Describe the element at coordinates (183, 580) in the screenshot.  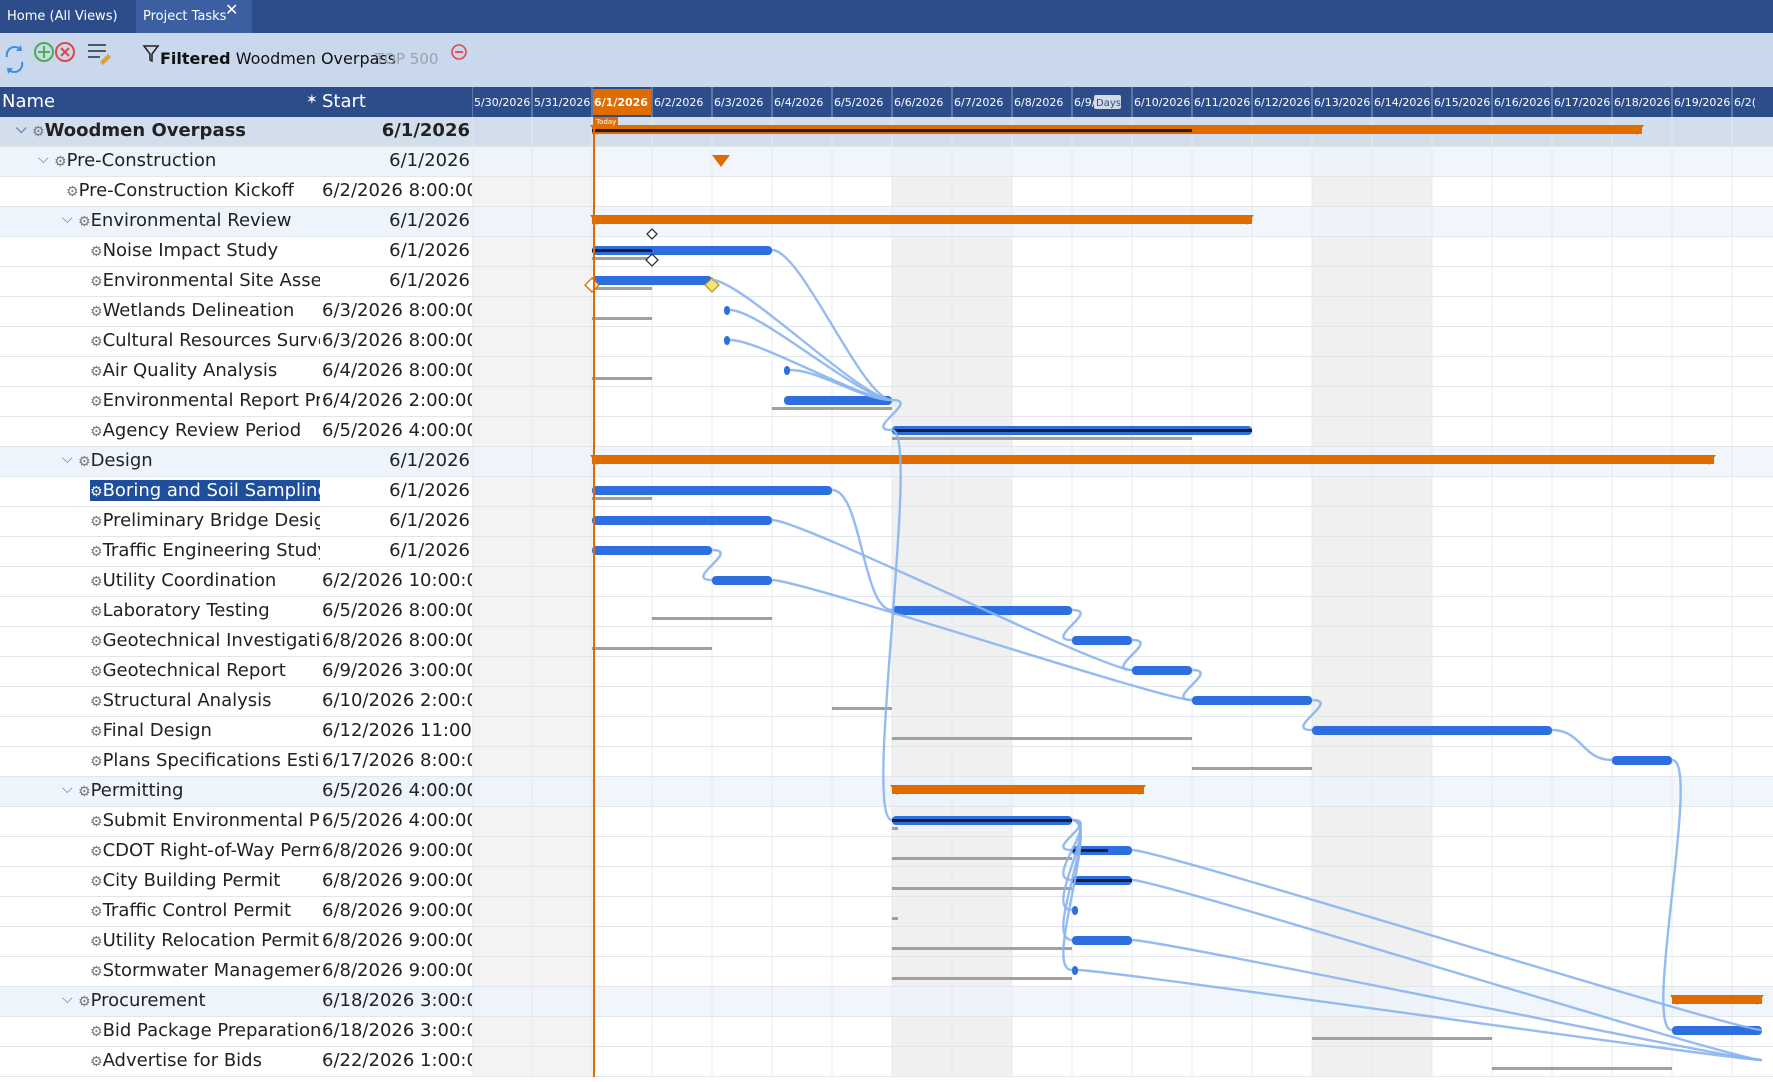
I see `task-name: ⚙Utility Coordination` at that location.